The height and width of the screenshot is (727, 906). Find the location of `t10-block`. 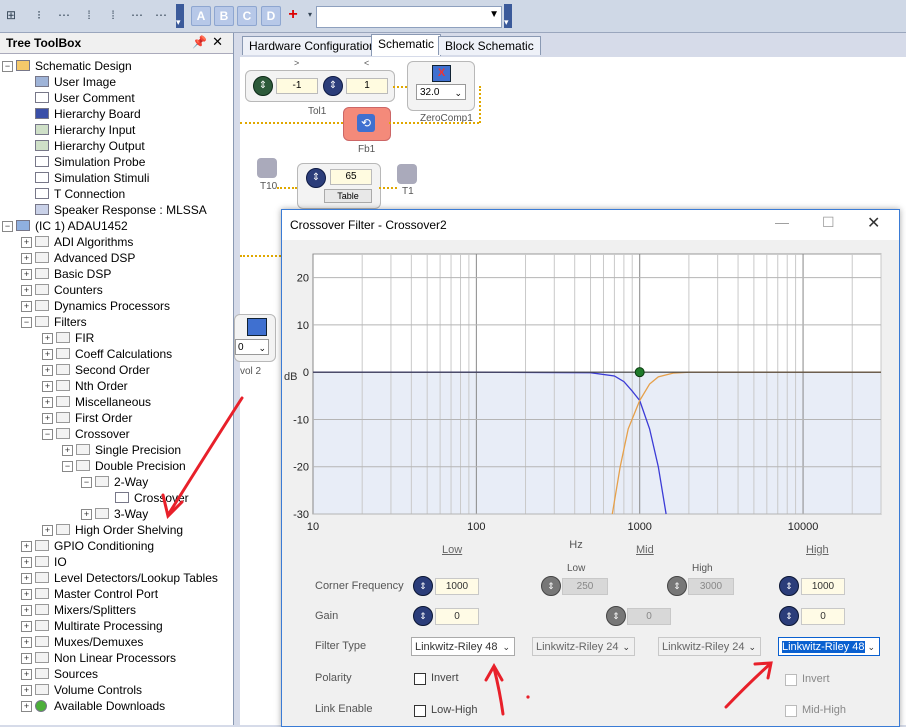

t10-block is located at coordinates (267, 168).